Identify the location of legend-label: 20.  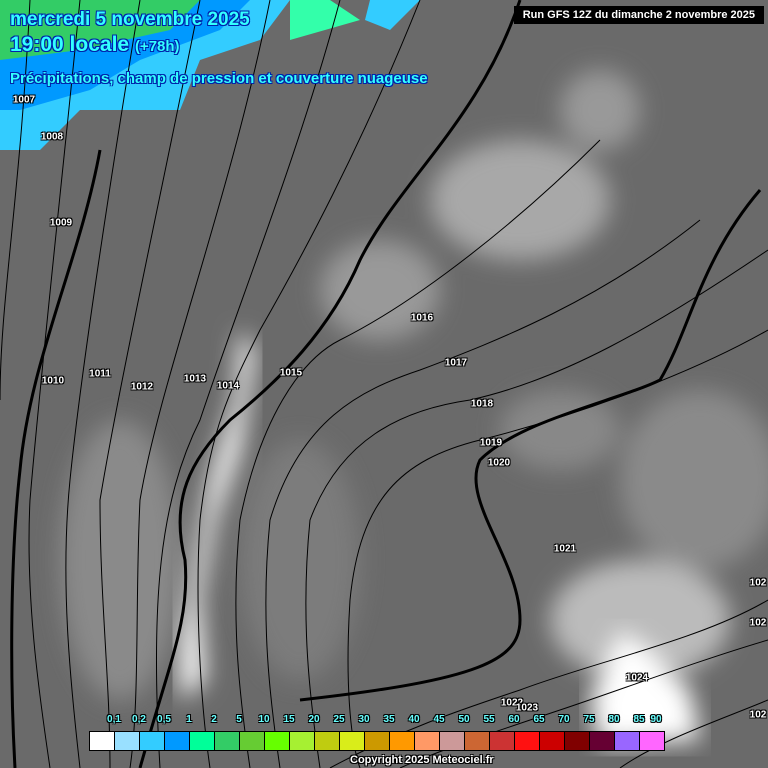
(314, 719).